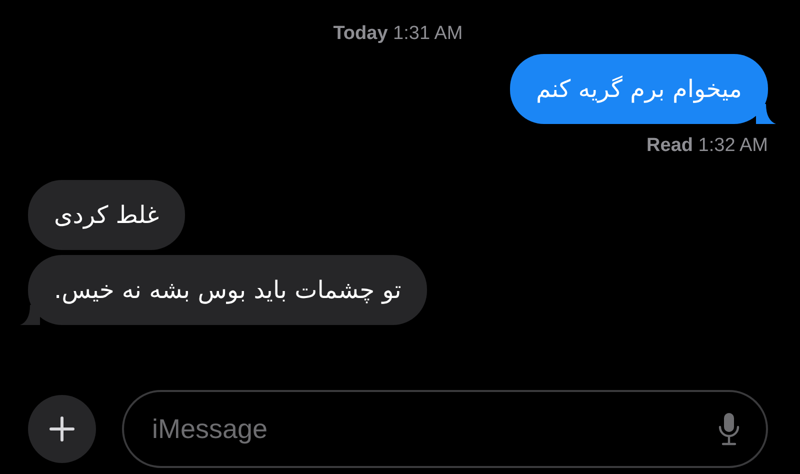 The height and width of the screenshot is (474, 800). What do you see at coordinates (62, 429) in the screenshot?
I see `plus-icon` at bounding box center [62, 429].